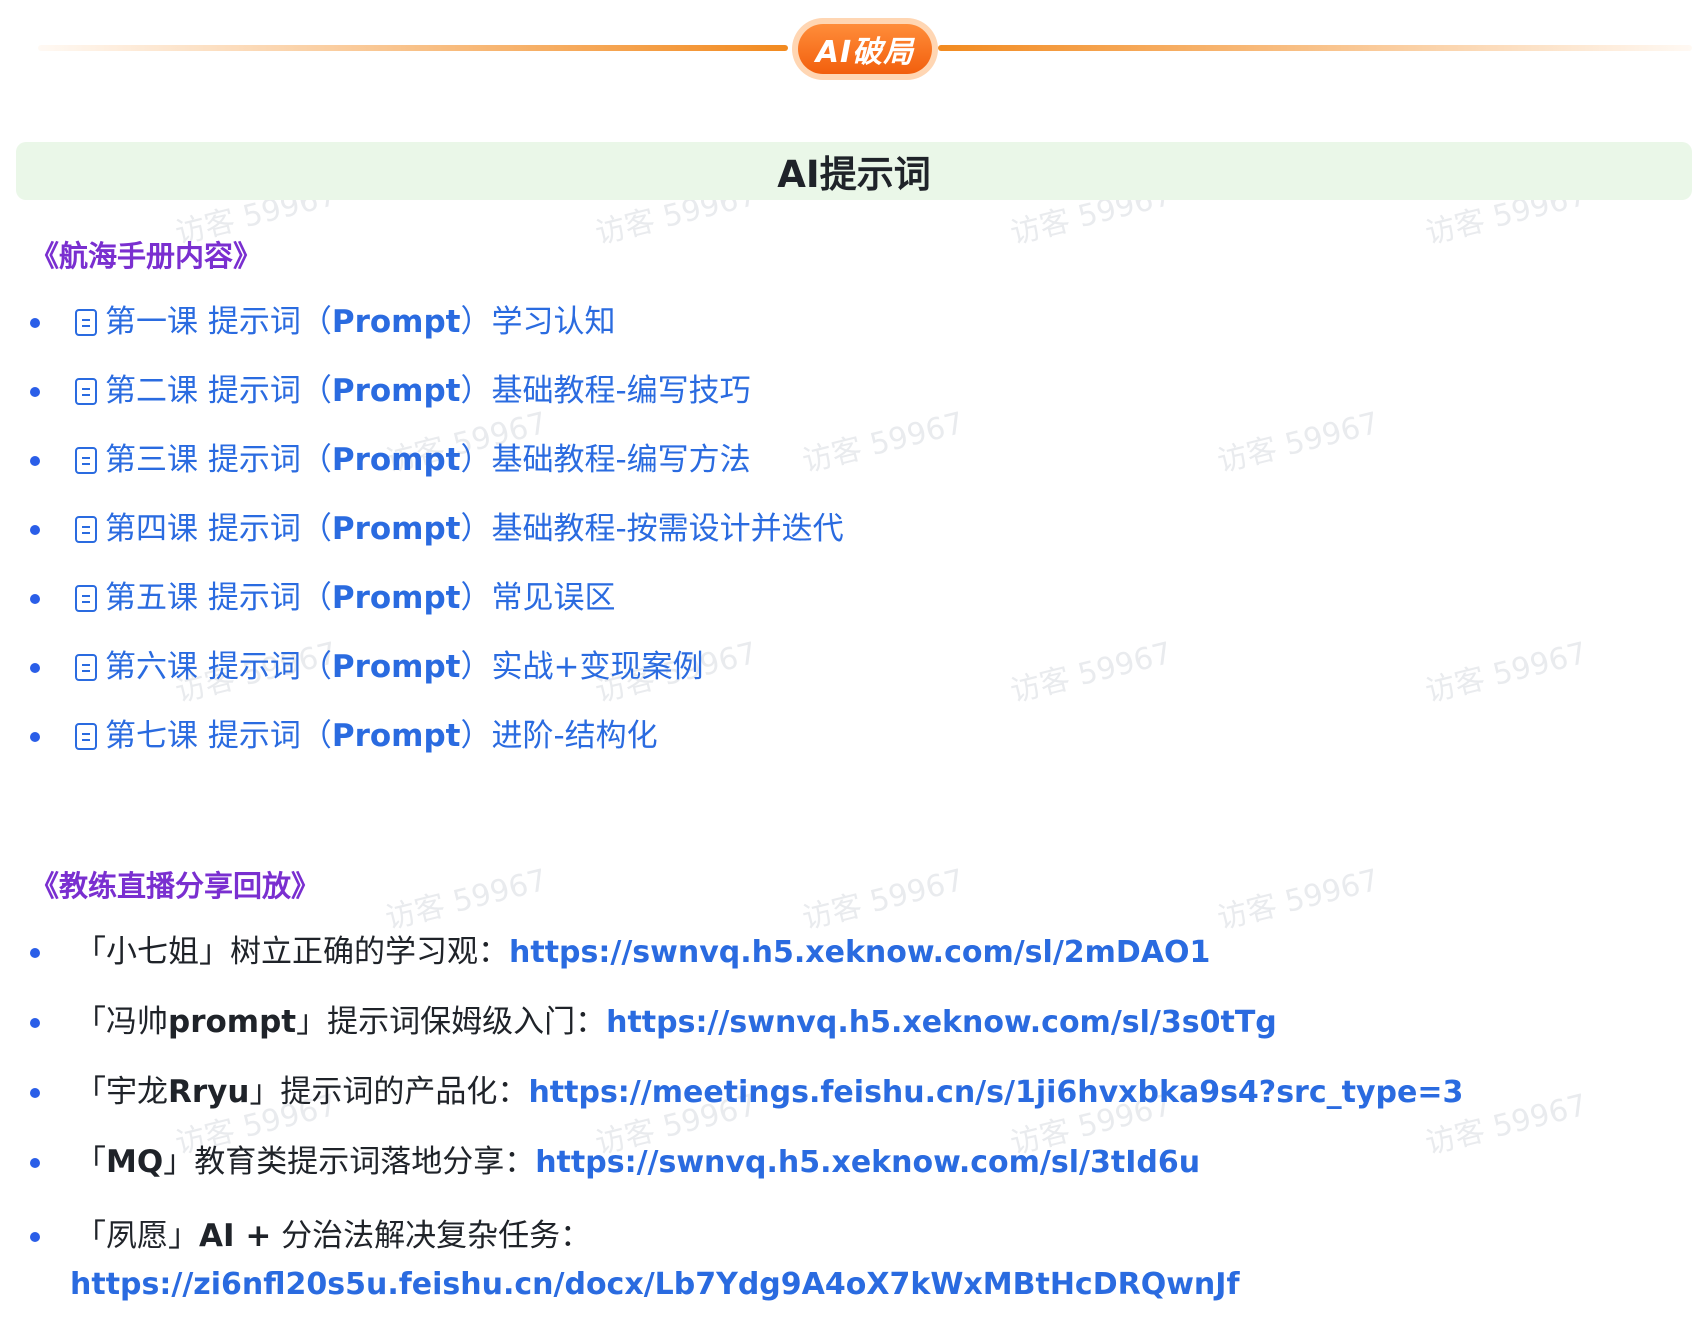 The height and width of the screenshot is (1317, 1701). I want to click on link-text: ）基础教程-按需设计并迭代, so click(652, 529).